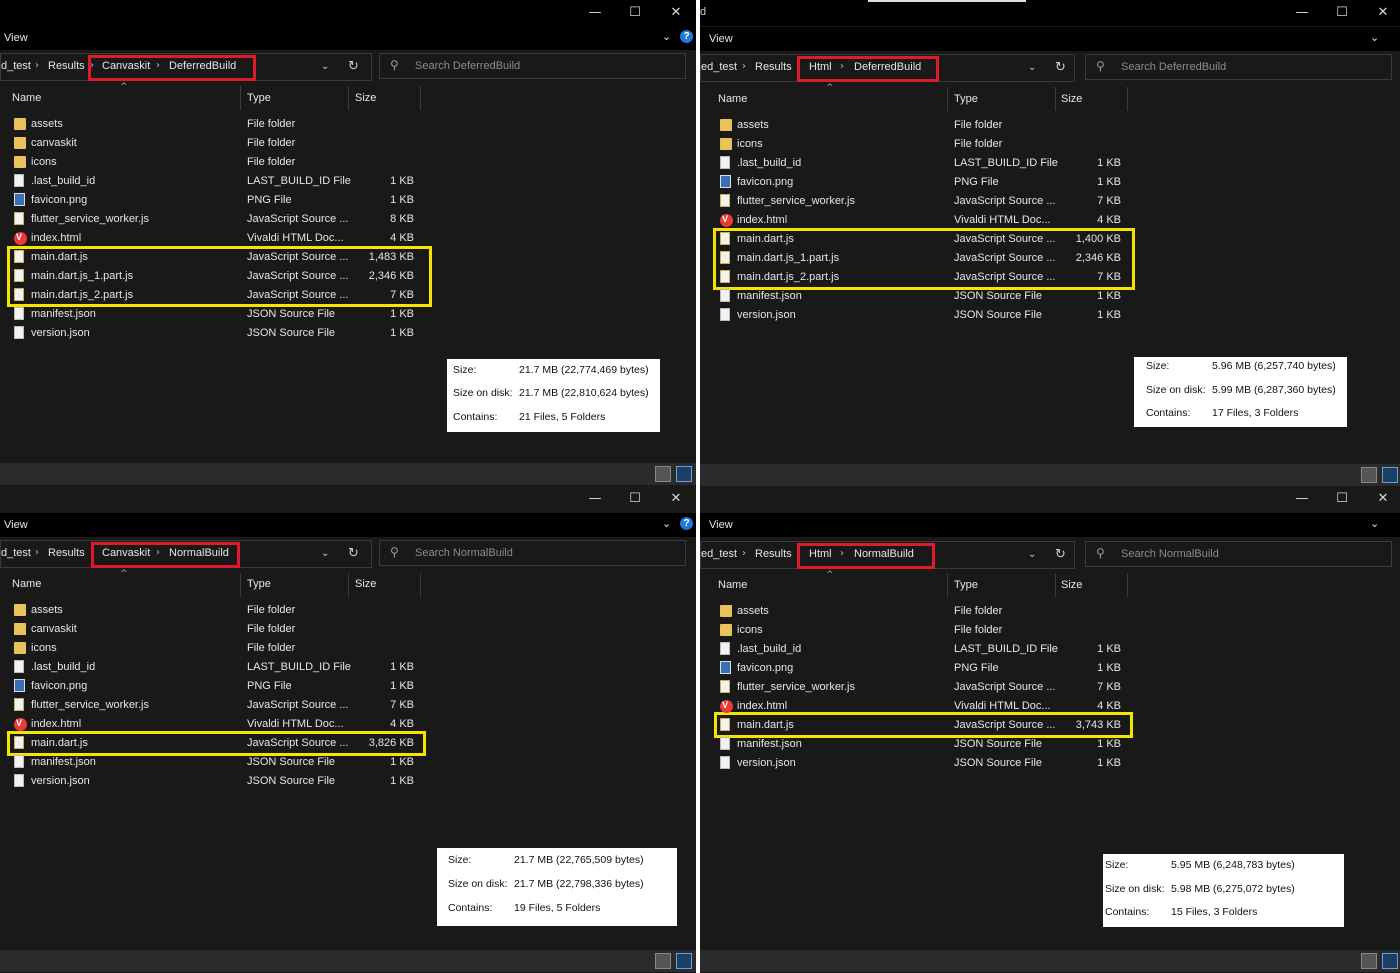 The width and height of the screenshot is (1400, 973). What do you see at coordinates (1238, 67) in the screenshot?
I see `search-box: ⚲ Search DeferredBuild` at bounding box center [1238, 67].